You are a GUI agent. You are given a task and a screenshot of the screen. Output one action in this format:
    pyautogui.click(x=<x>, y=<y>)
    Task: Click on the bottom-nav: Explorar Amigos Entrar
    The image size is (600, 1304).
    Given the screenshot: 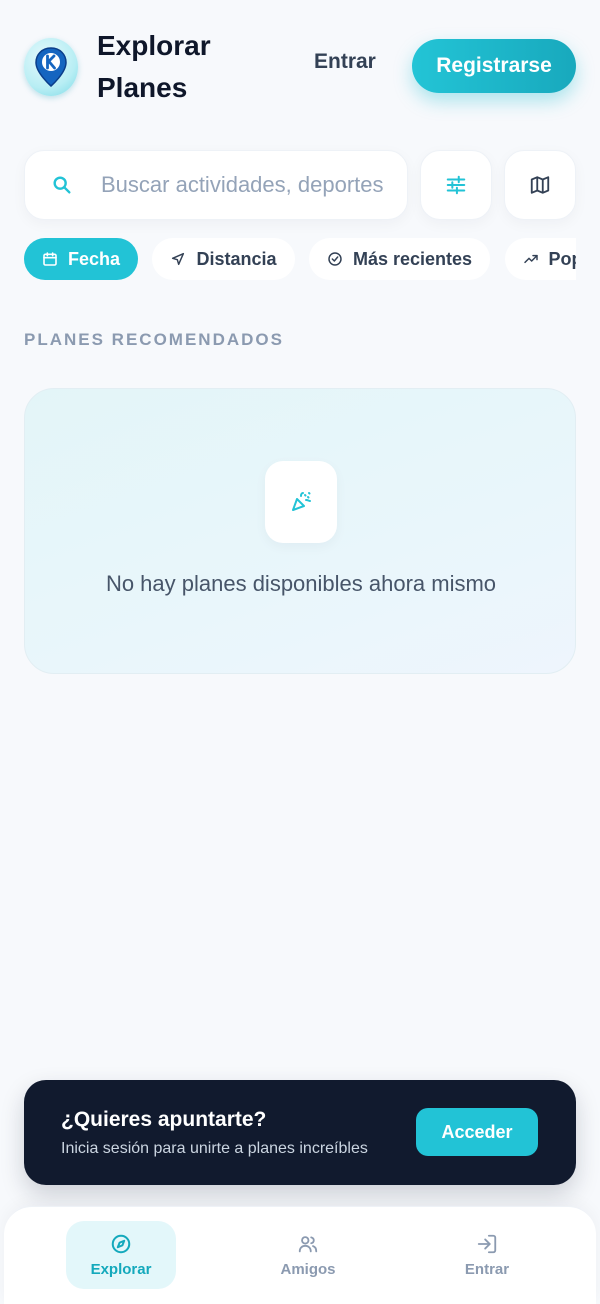 What is the action you would take?
    pyautogui.click(x=300, y=1255)
    